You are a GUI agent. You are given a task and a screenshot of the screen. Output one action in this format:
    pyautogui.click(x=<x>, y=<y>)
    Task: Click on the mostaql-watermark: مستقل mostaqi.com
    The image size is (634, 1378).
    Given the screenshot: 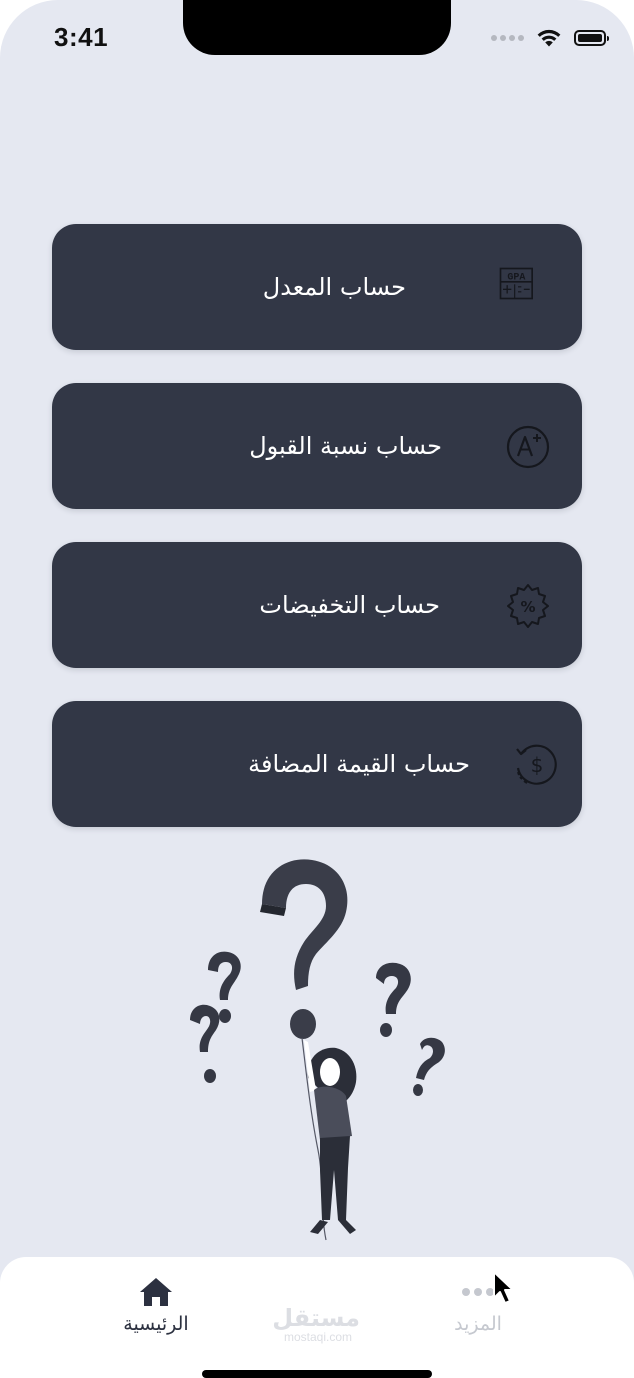 What is the action you would take?
    pyautogui.click(x=316, y=1324)
    